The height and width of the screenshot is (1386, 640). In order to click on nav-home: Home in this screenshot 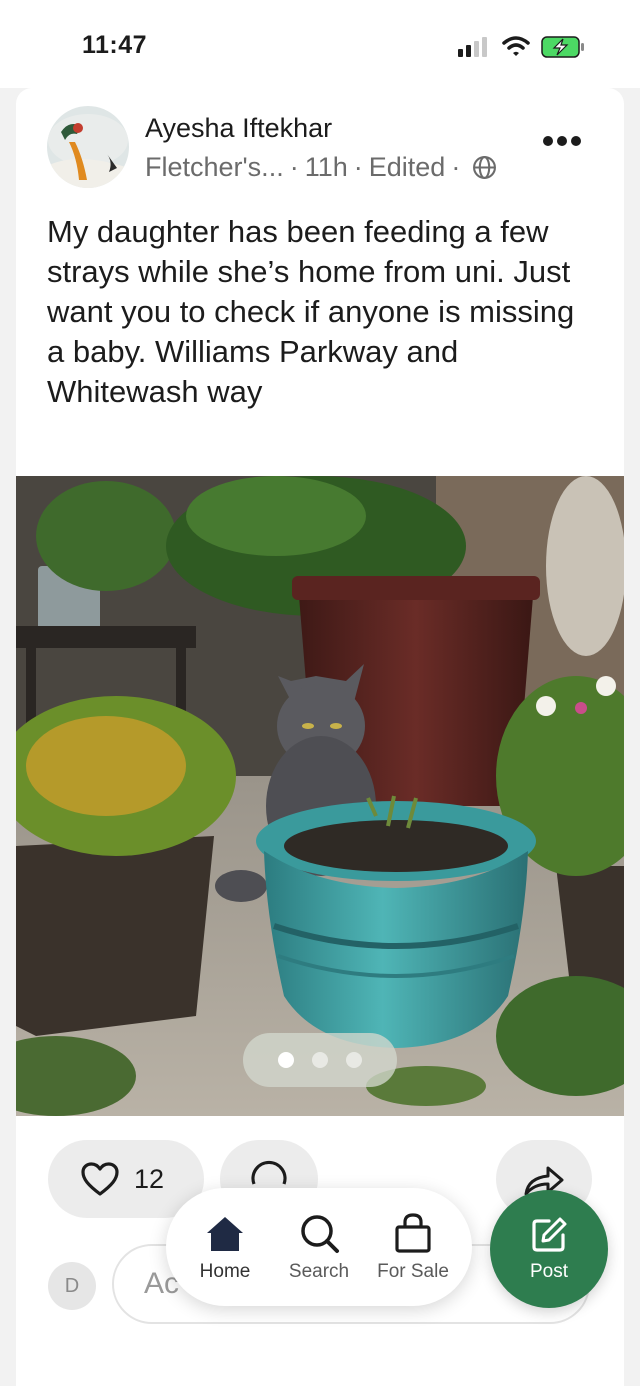, I will do `click(225, 1247)`.